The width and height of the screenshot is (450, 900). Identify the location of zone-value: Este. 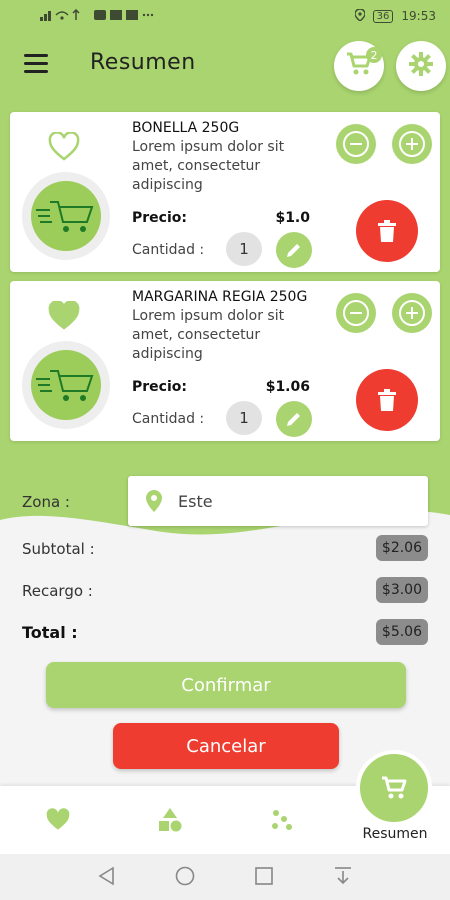
(195, 501).